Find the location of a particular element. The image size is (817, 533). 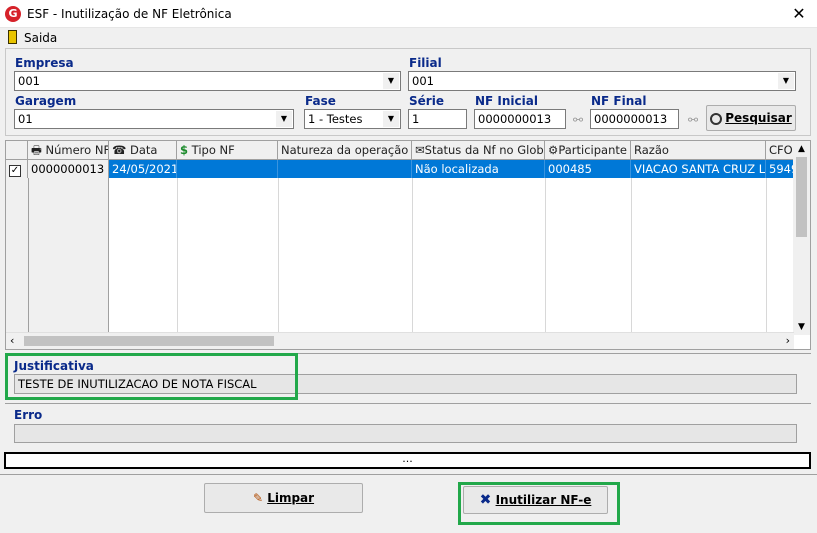

erro-label: Erro is located at coordinates (28, 415).